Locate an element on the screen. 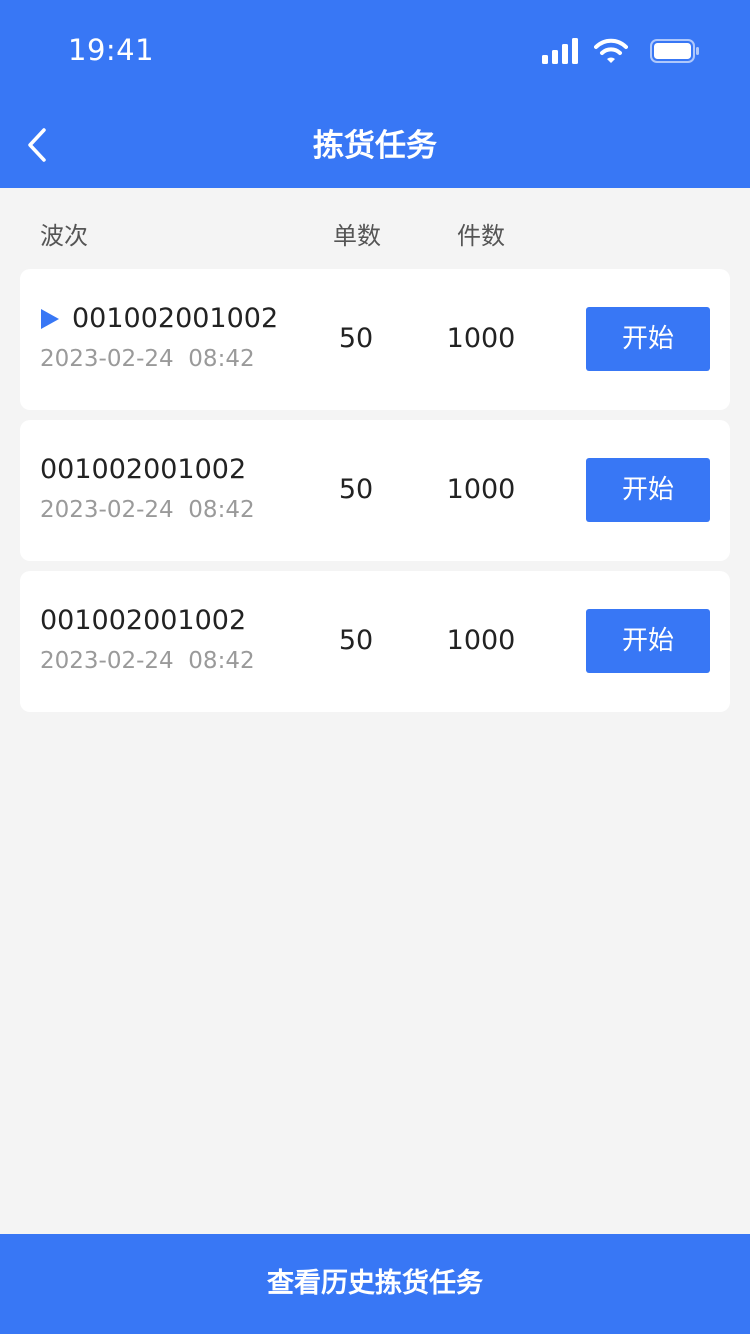 This screenshot has width=750, height=1334. wifi-icon is located at coordinates (611, 50).